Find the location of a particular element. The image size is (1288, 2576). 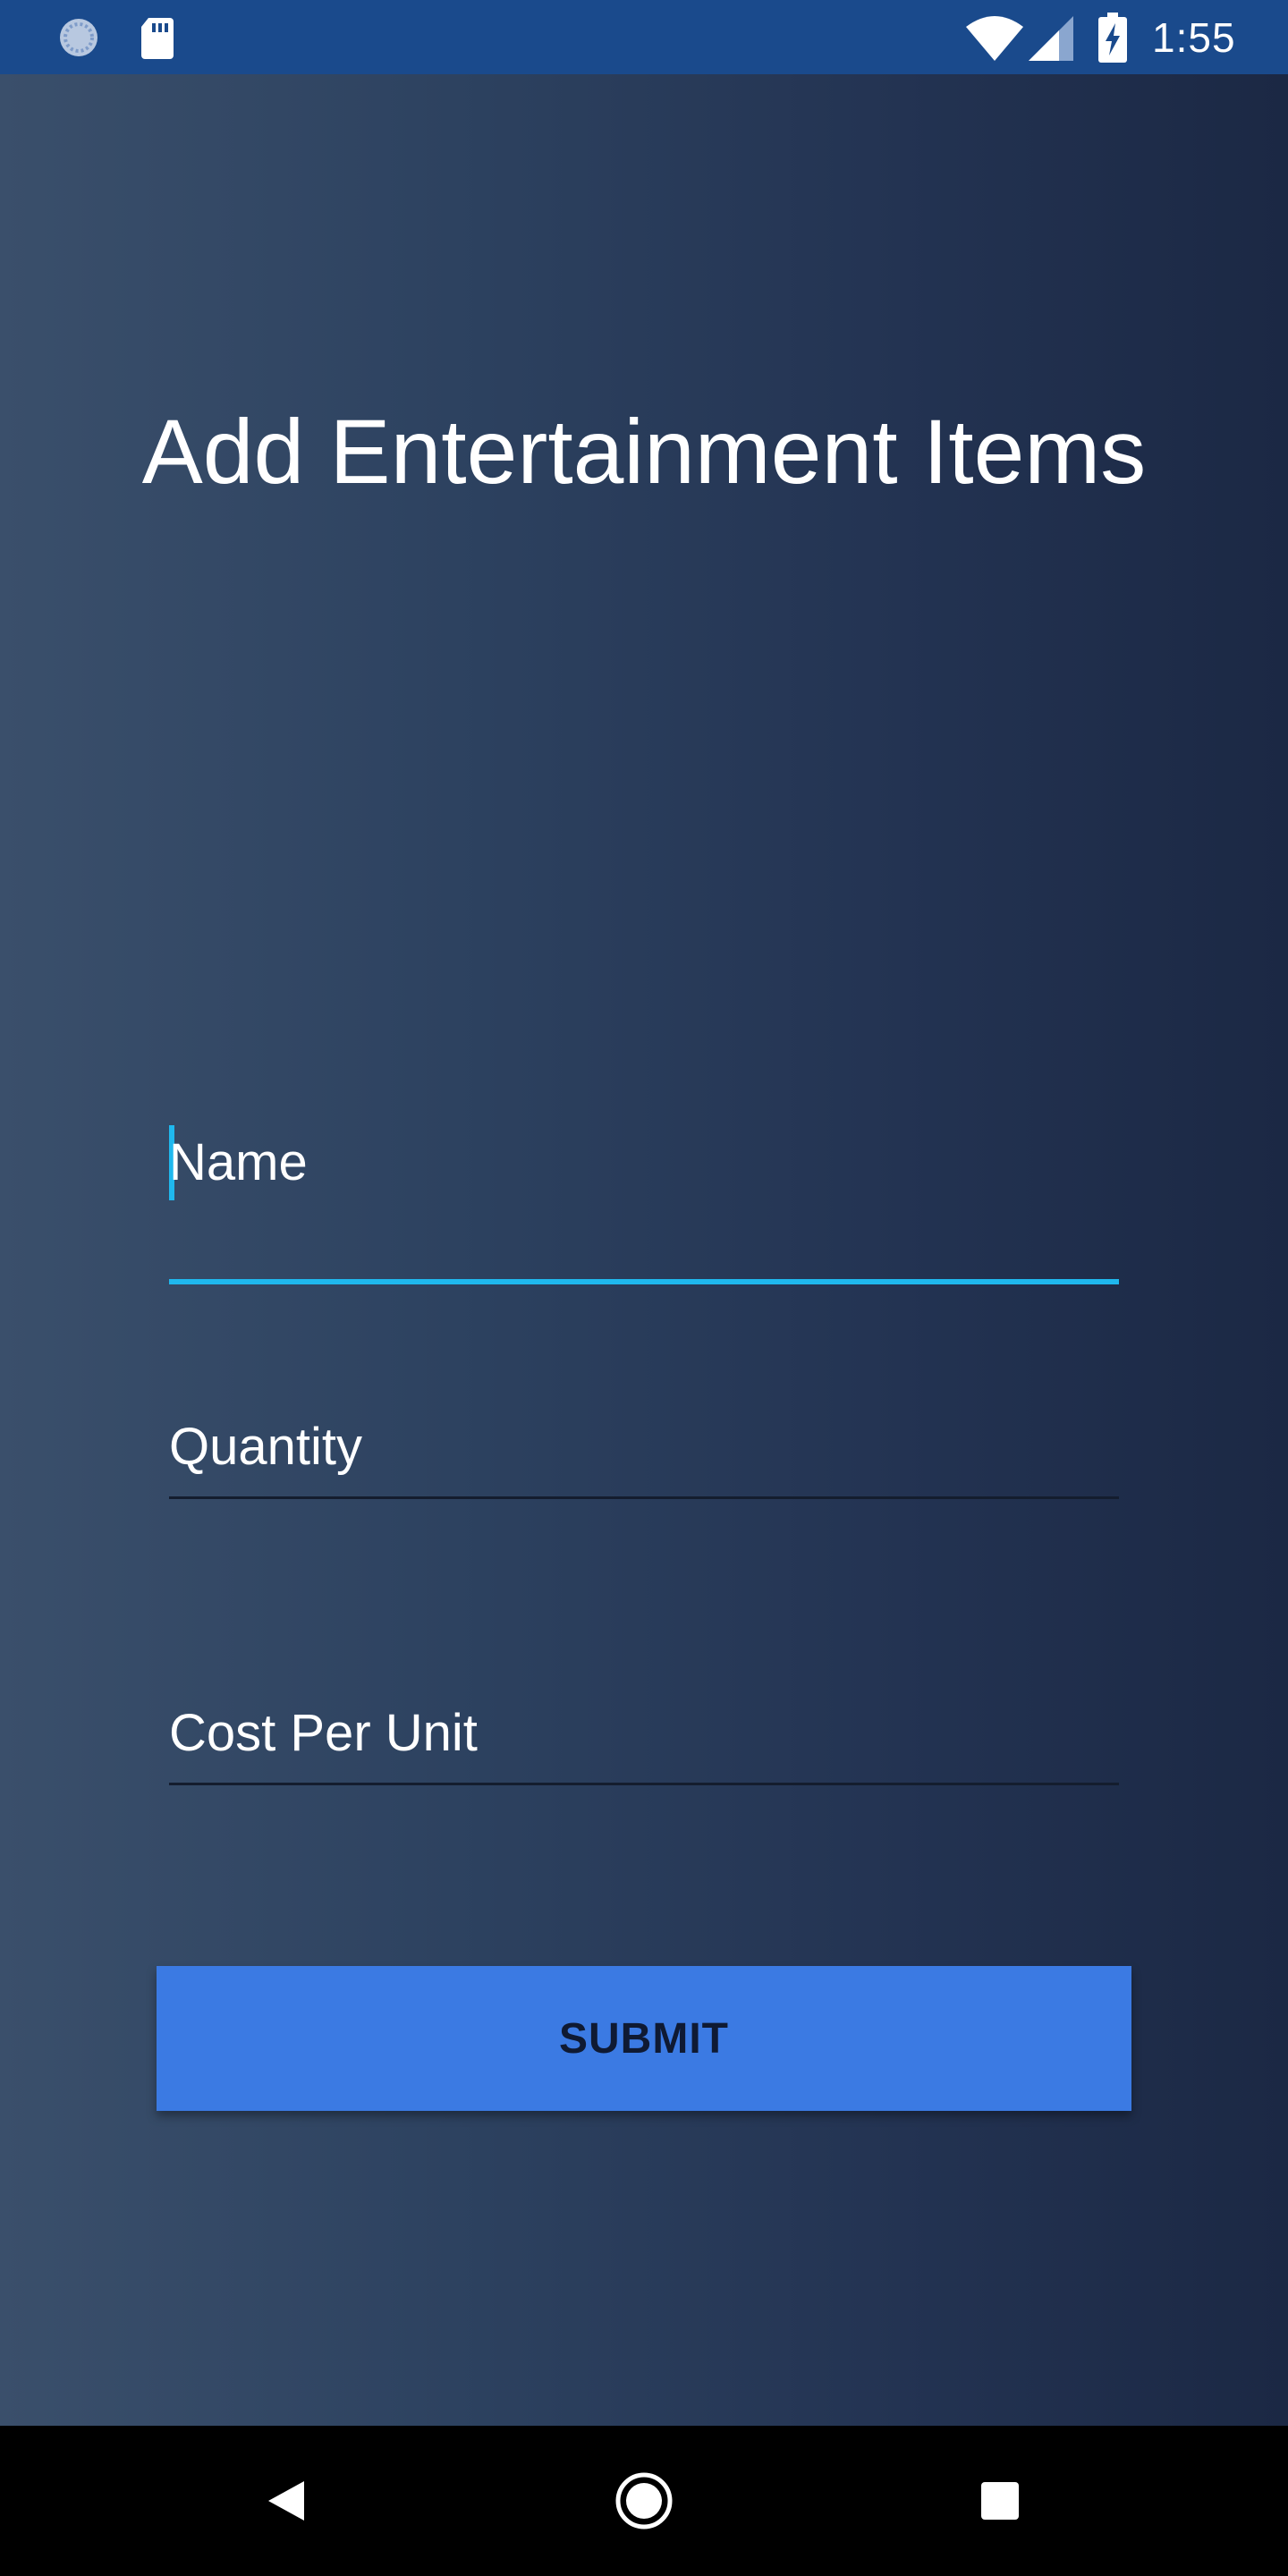

submit-button: SUBMIT is located at coordinates (644, 2038).